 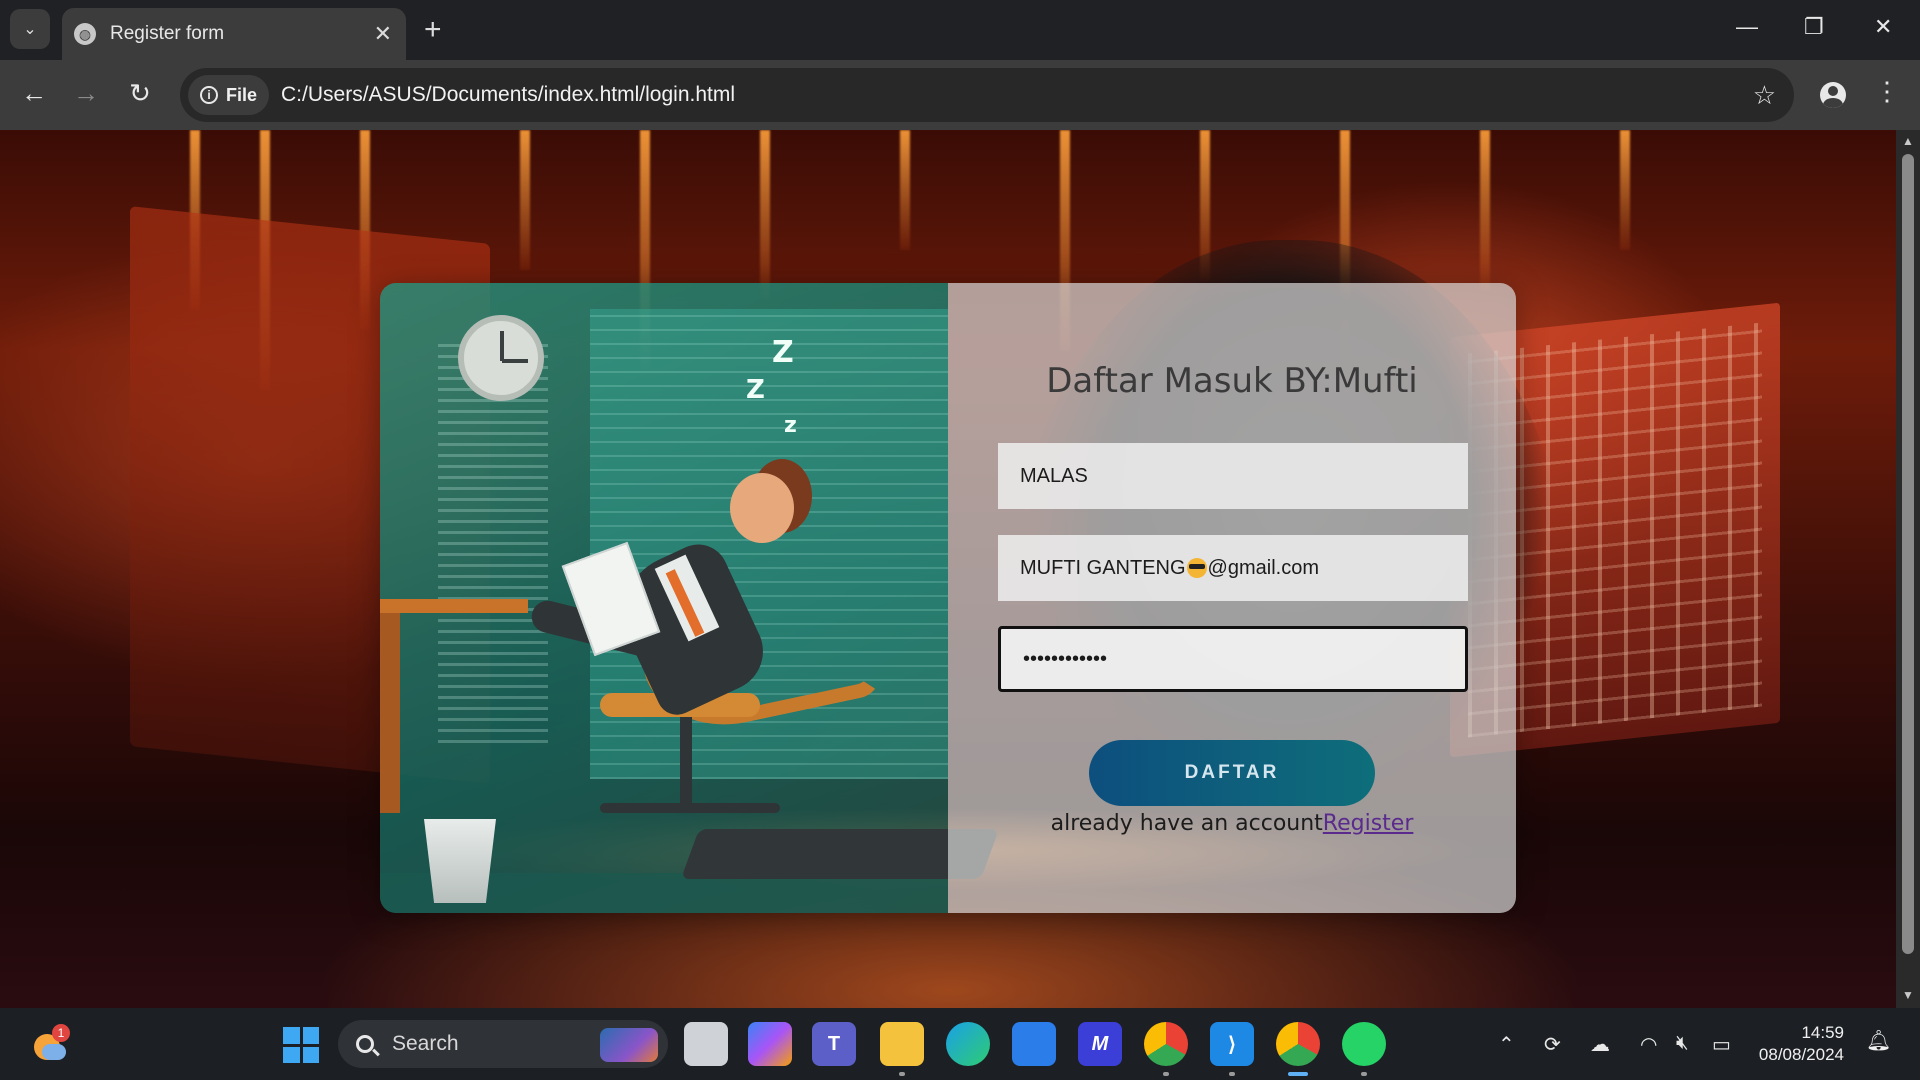 What do you see at coordinates (49, 1044) in the screenshot?
I see `weather-widget-icon: 1` at bounding box center [49, 1044].